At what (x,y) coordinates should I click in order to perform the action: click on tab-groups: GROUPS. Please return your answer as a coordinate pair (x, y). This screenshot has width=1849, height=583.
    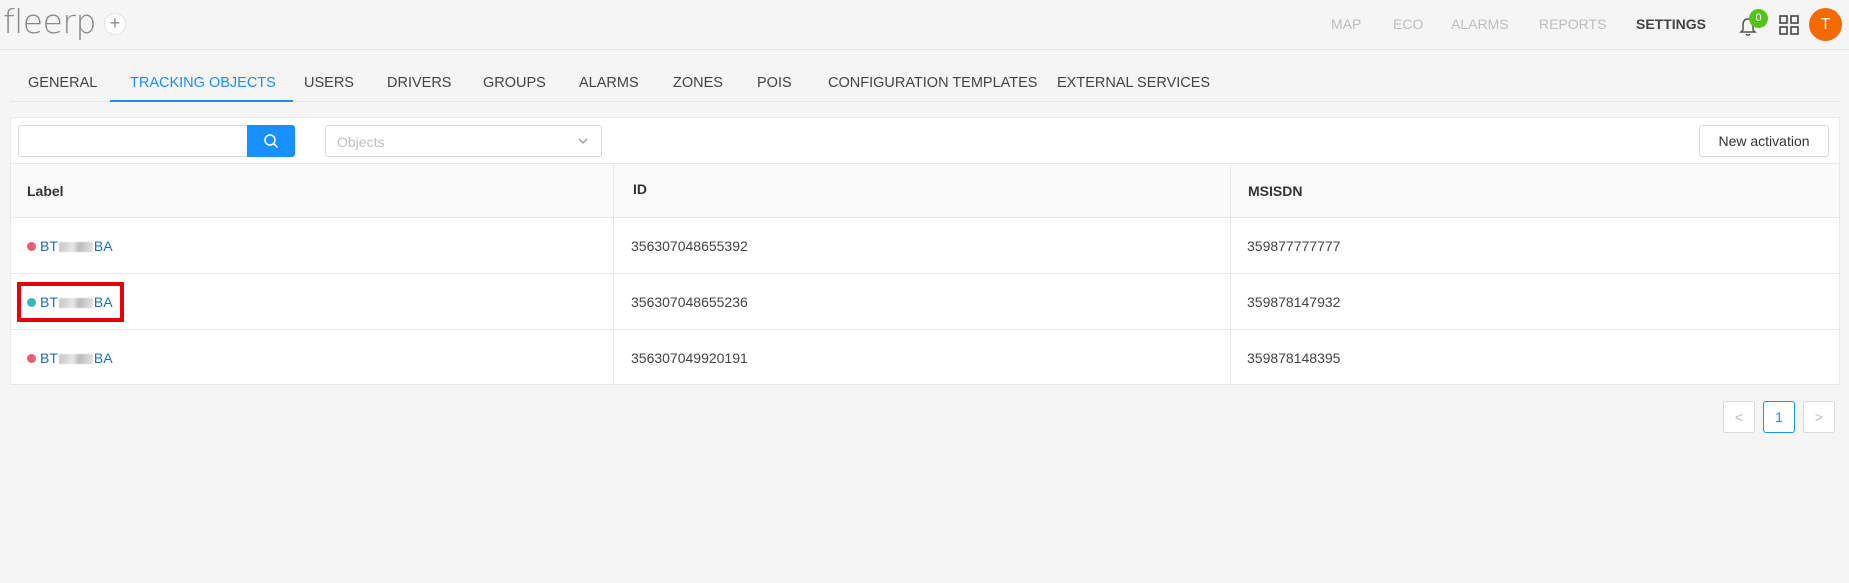
    Looking at the image, I should click on (514, 83).